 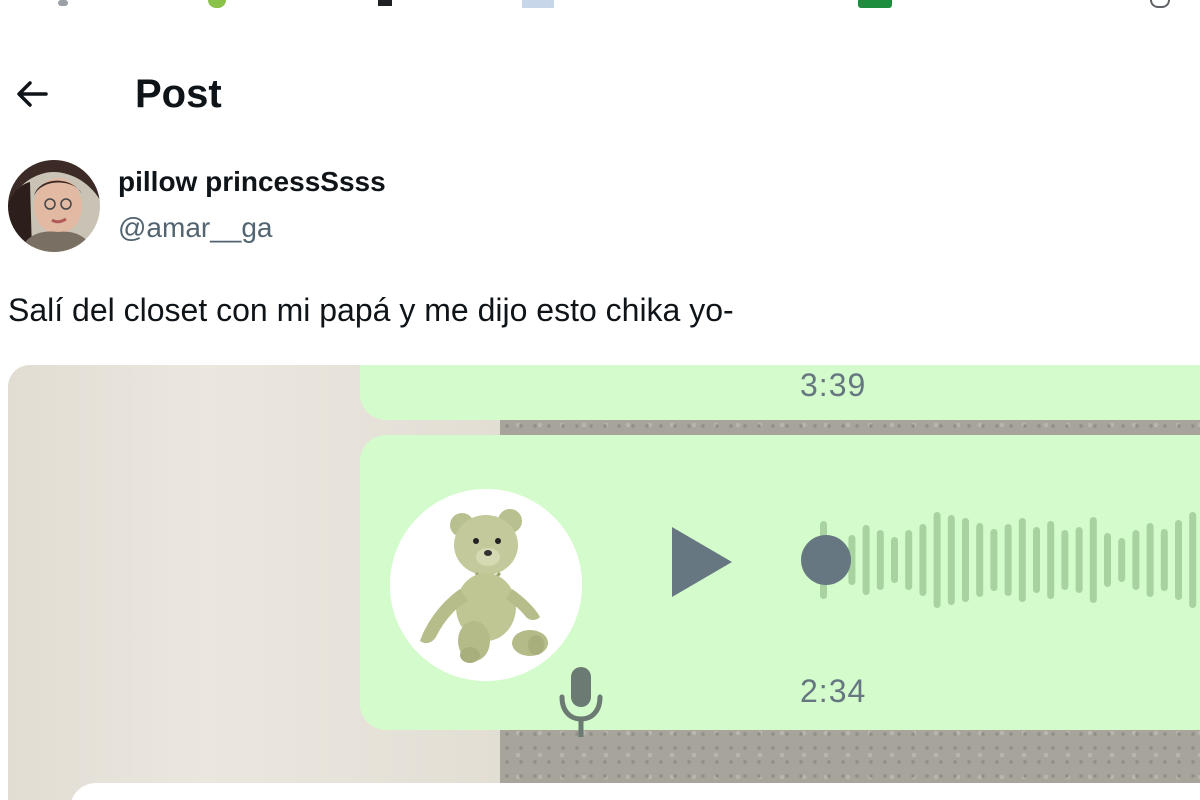 I want to click on author-handle: @amar__ga, so click(x=195, y=228).